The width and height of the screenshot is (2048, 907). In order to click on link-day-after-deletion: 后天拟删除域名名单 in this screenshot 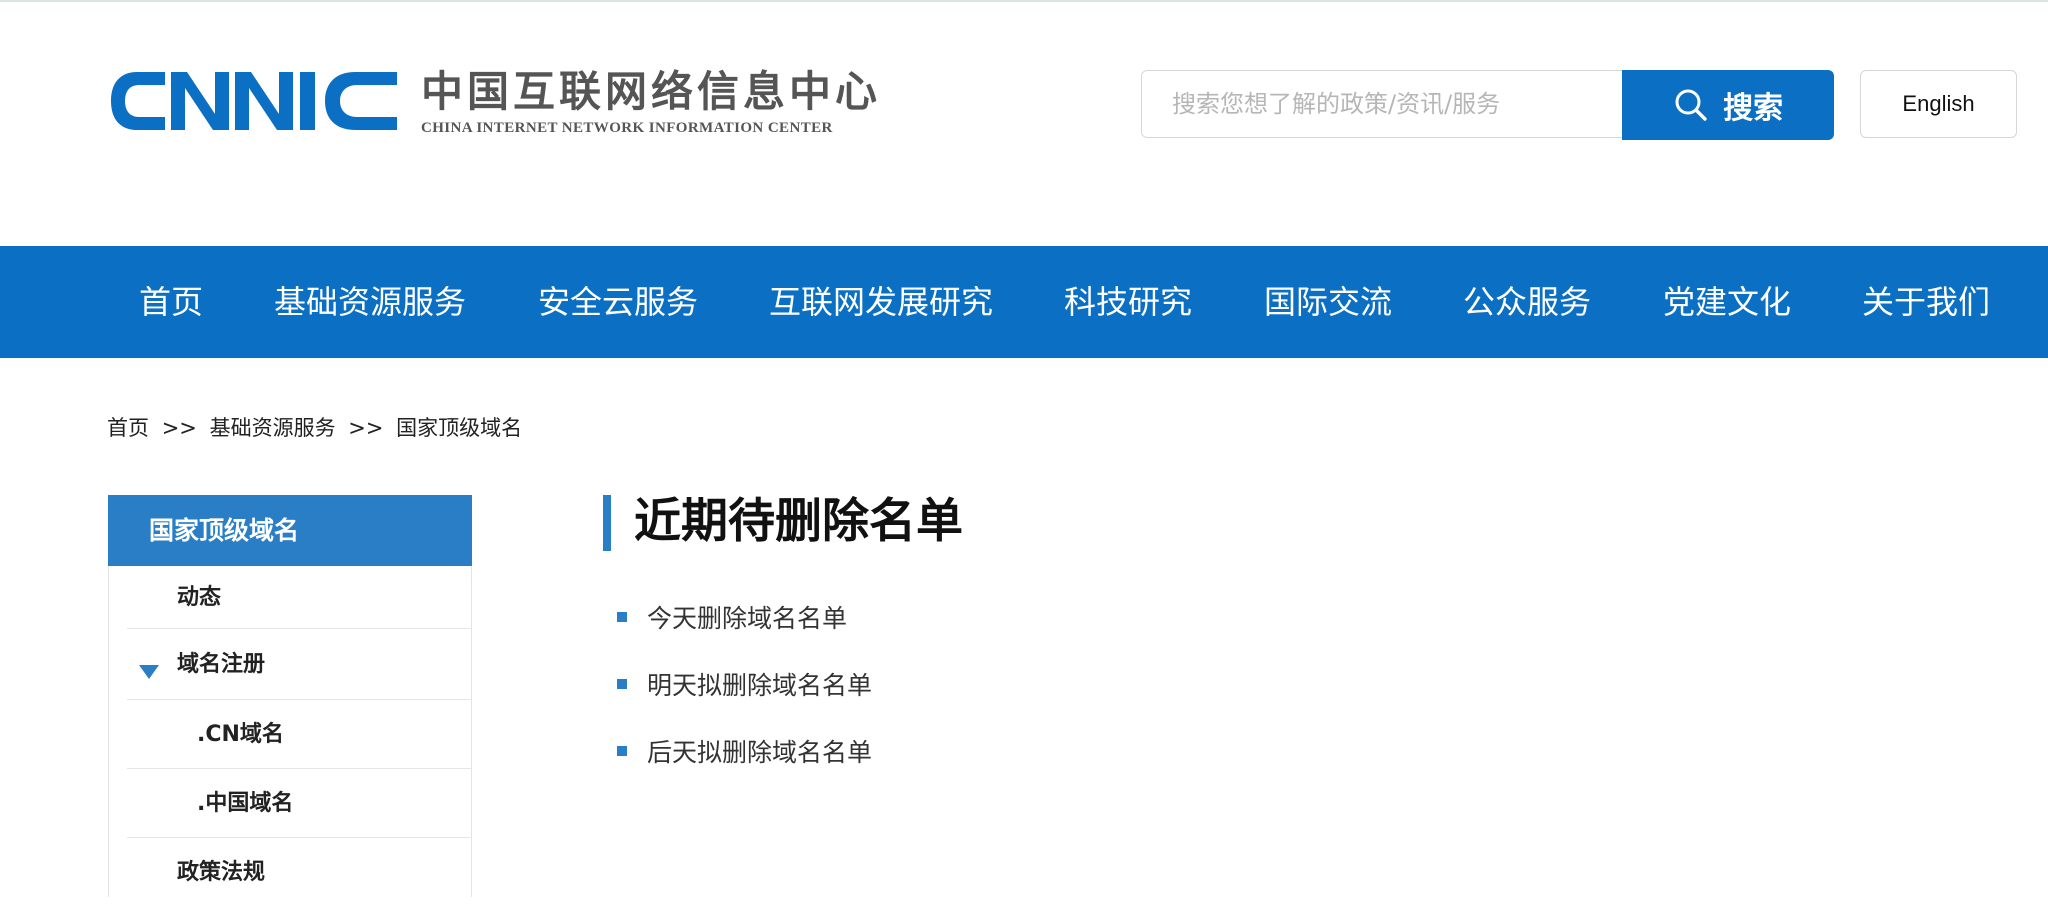, I will do `click(759, 751)`.